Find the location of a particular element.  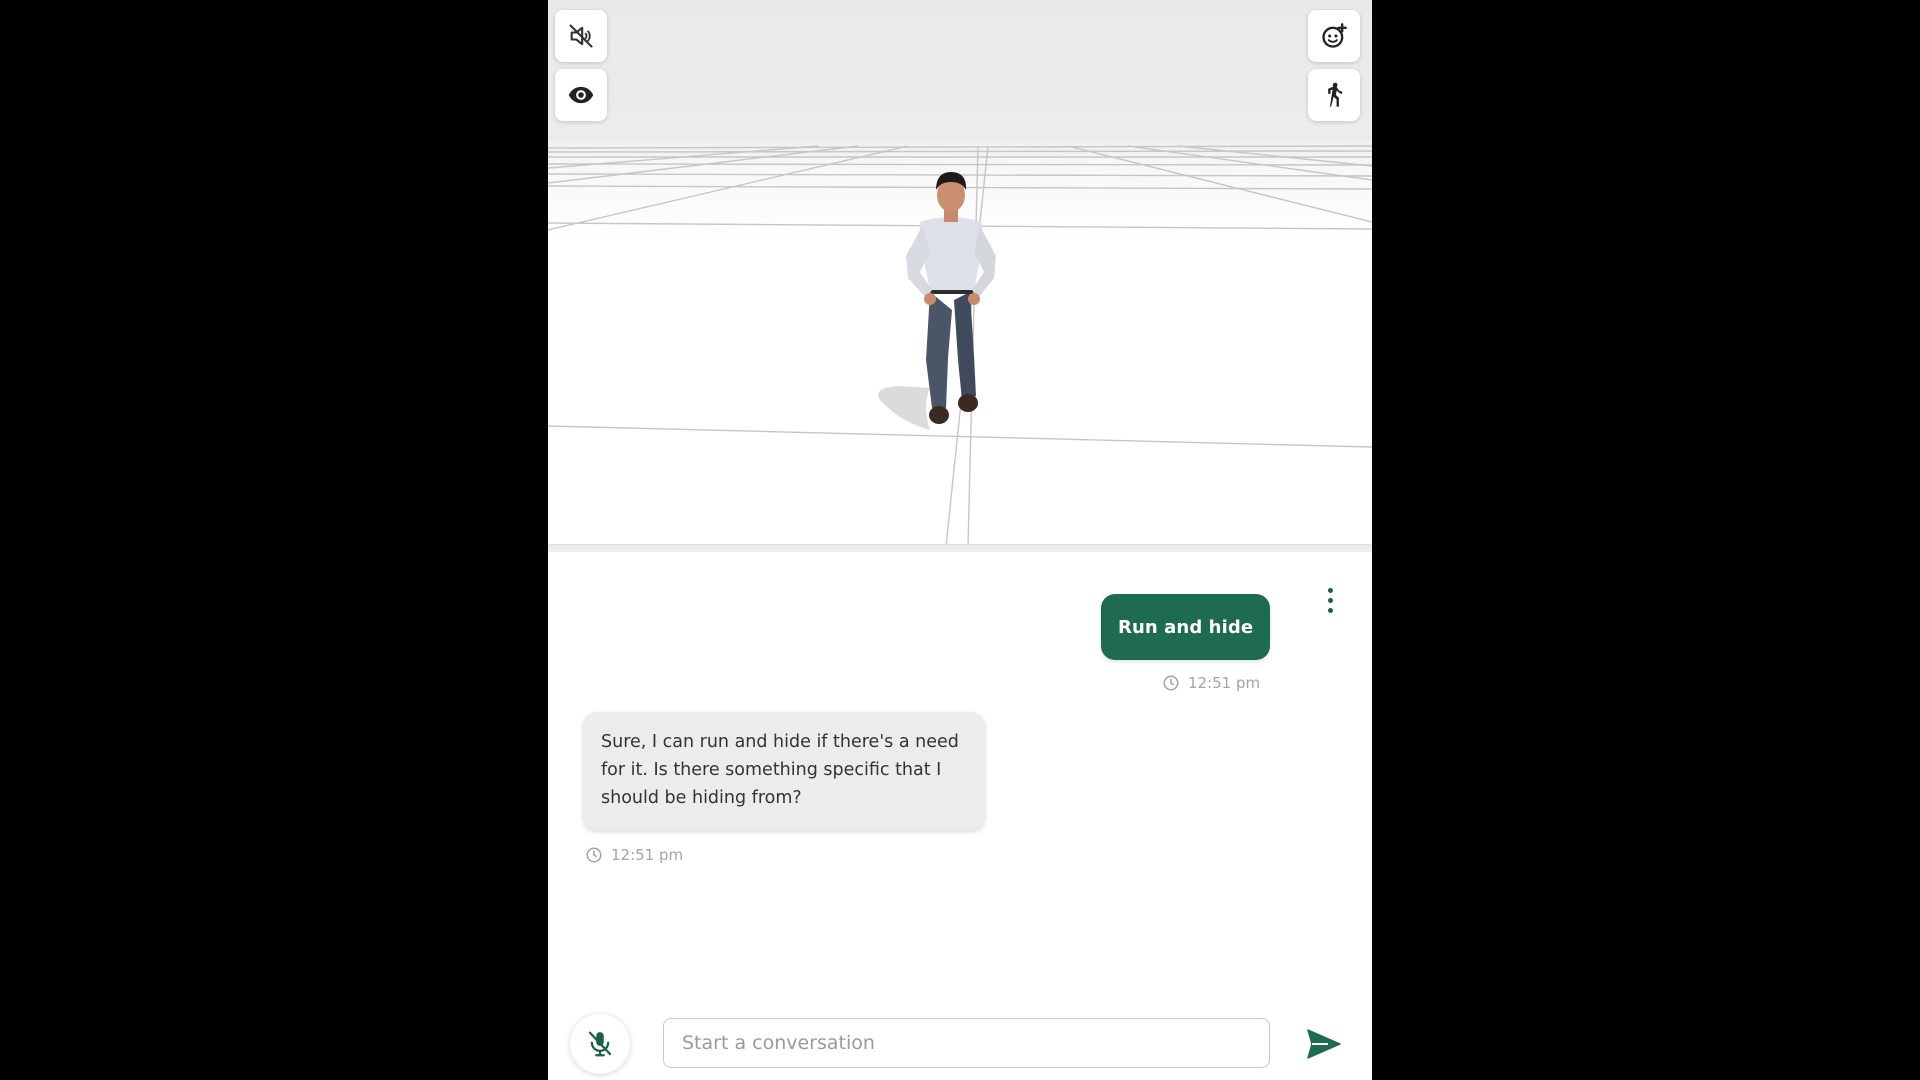

face-add-icon is located at coordinates (1334, 35).